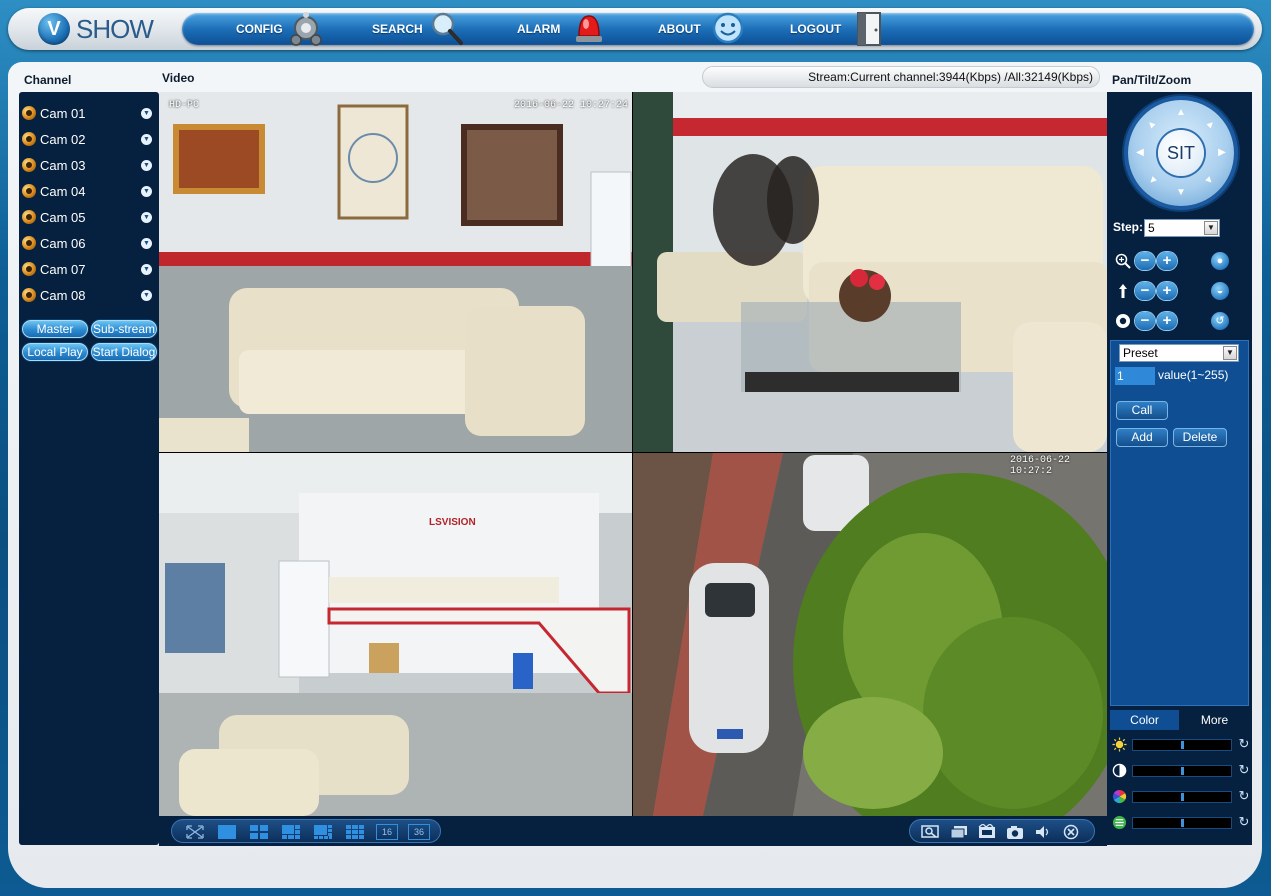  Describe the element at coordinates (1210, 181) in the screenshot. I see `arrow-down-right-icon: ▼` at that location.